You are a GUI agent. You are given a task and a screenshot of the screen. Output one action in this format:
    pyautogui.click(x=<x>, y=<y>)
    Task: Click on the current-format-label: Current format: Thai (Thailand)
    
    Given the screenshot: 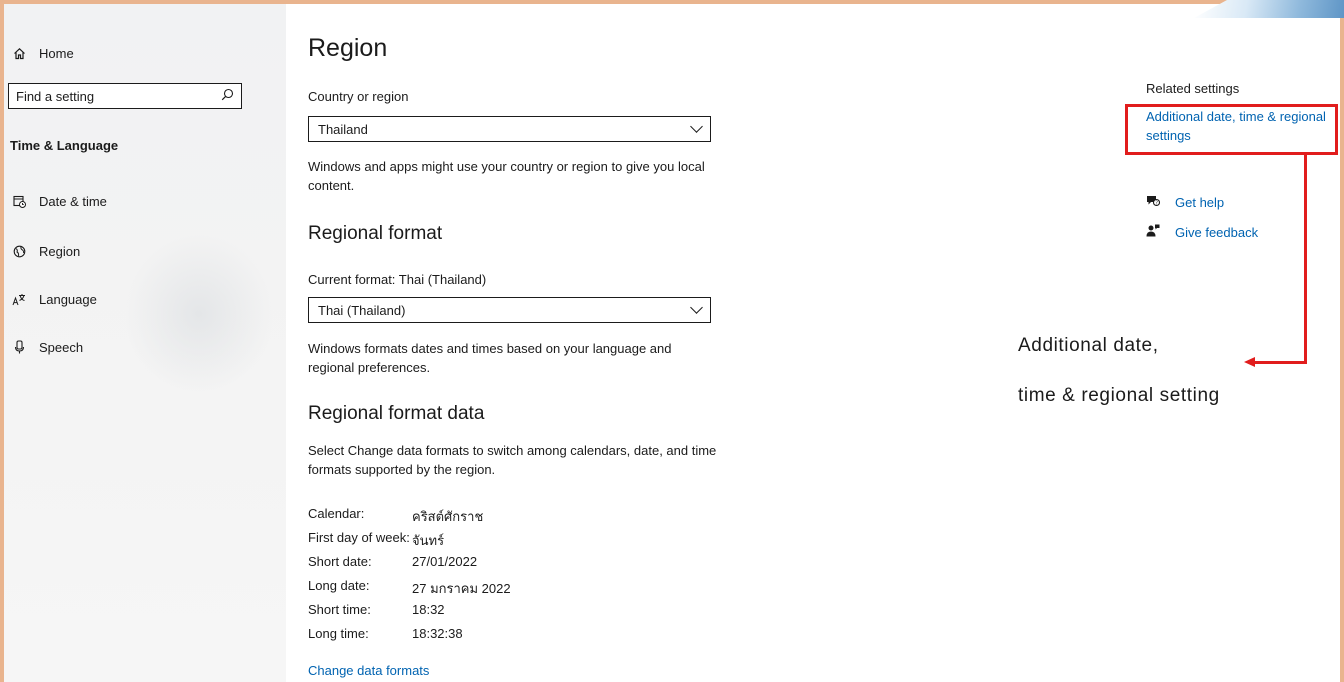 What is the action you would take?
    pyautogui.click(x=397, y=279)
    